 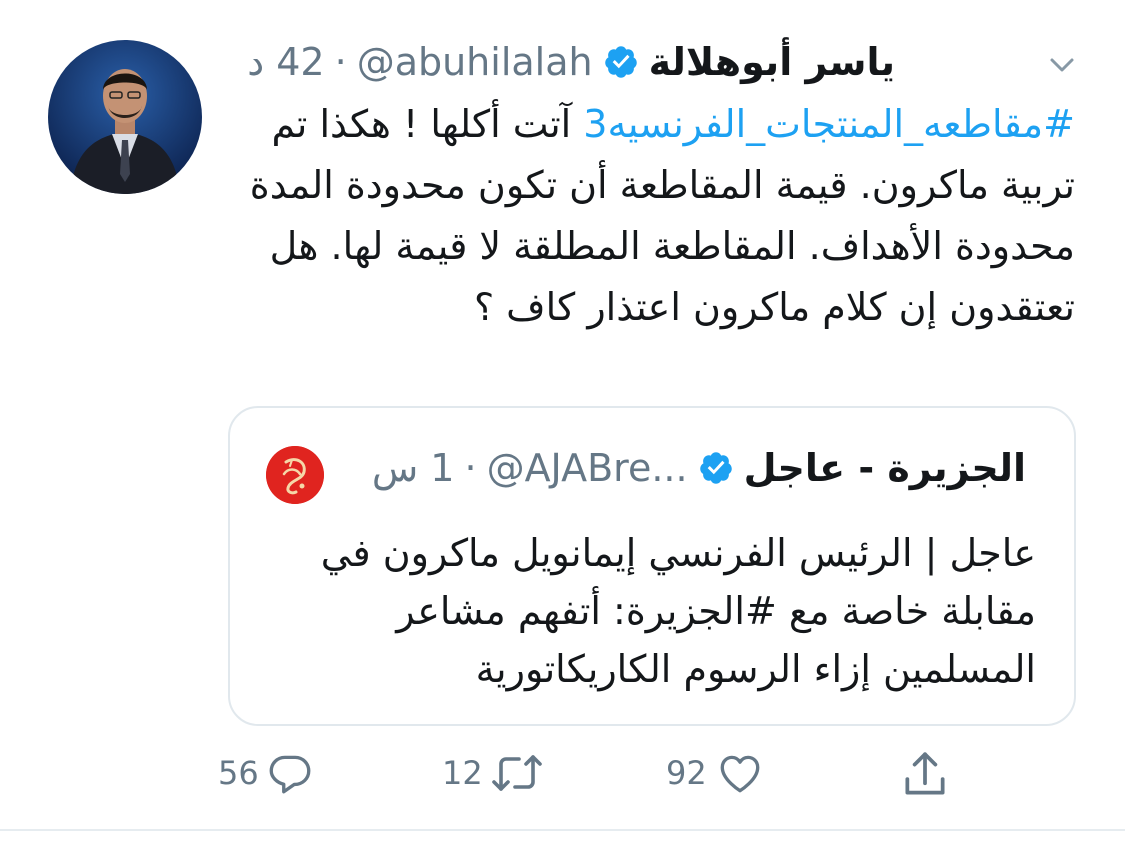 What do you see at coordinates (295, 475) in the screenshot?
I see `aljazeera-logo-icon` at bounding box center [295, 475].